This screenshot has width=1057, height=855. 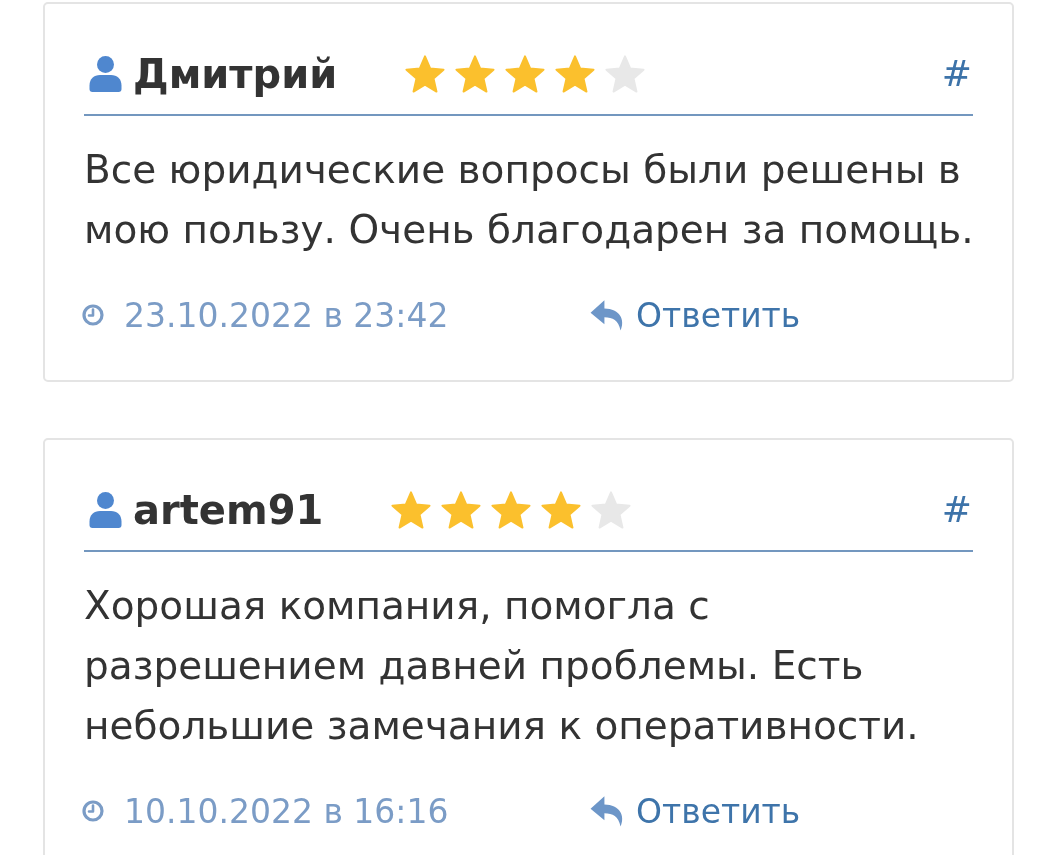 What do you see at coordinates (286, 811) in the screenshot?
I see `review-date: 10.10.2022 в 16:16` at bounding box center [286, 811].